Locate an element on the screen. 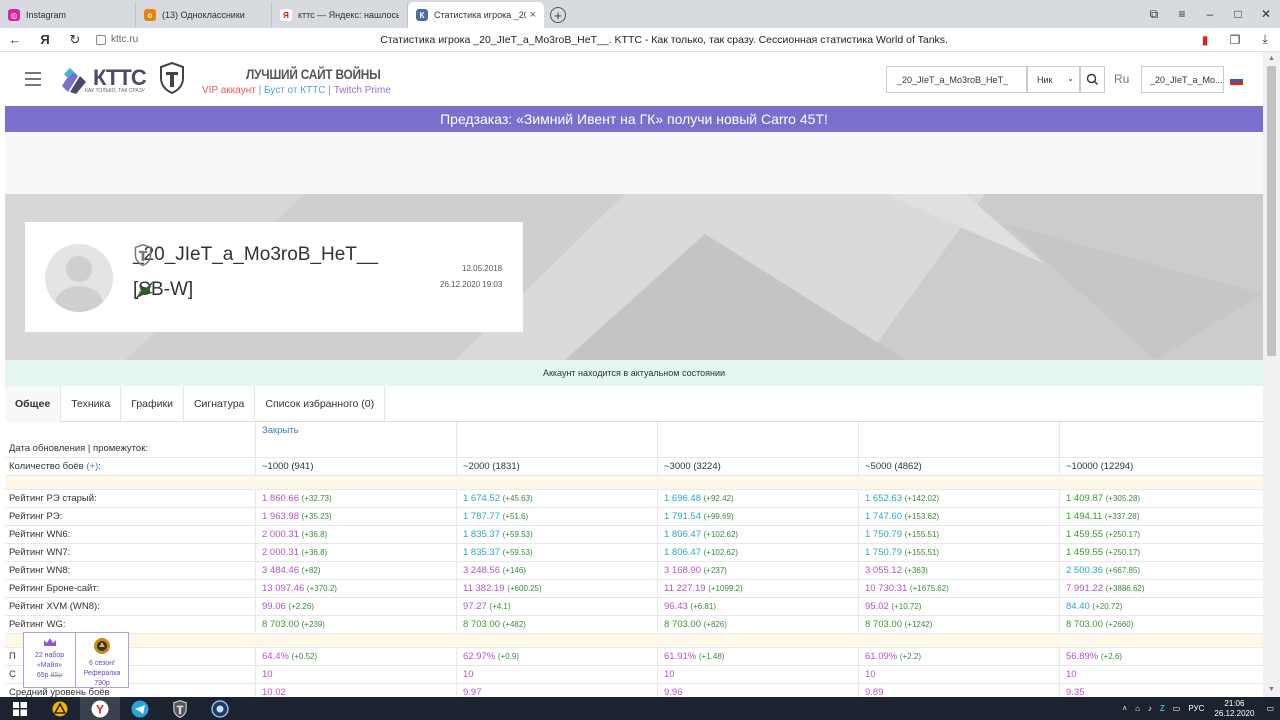 This screenshot has height=720, width=1280. tab-signature: Сигнатура is located at coordinates (220, 404).